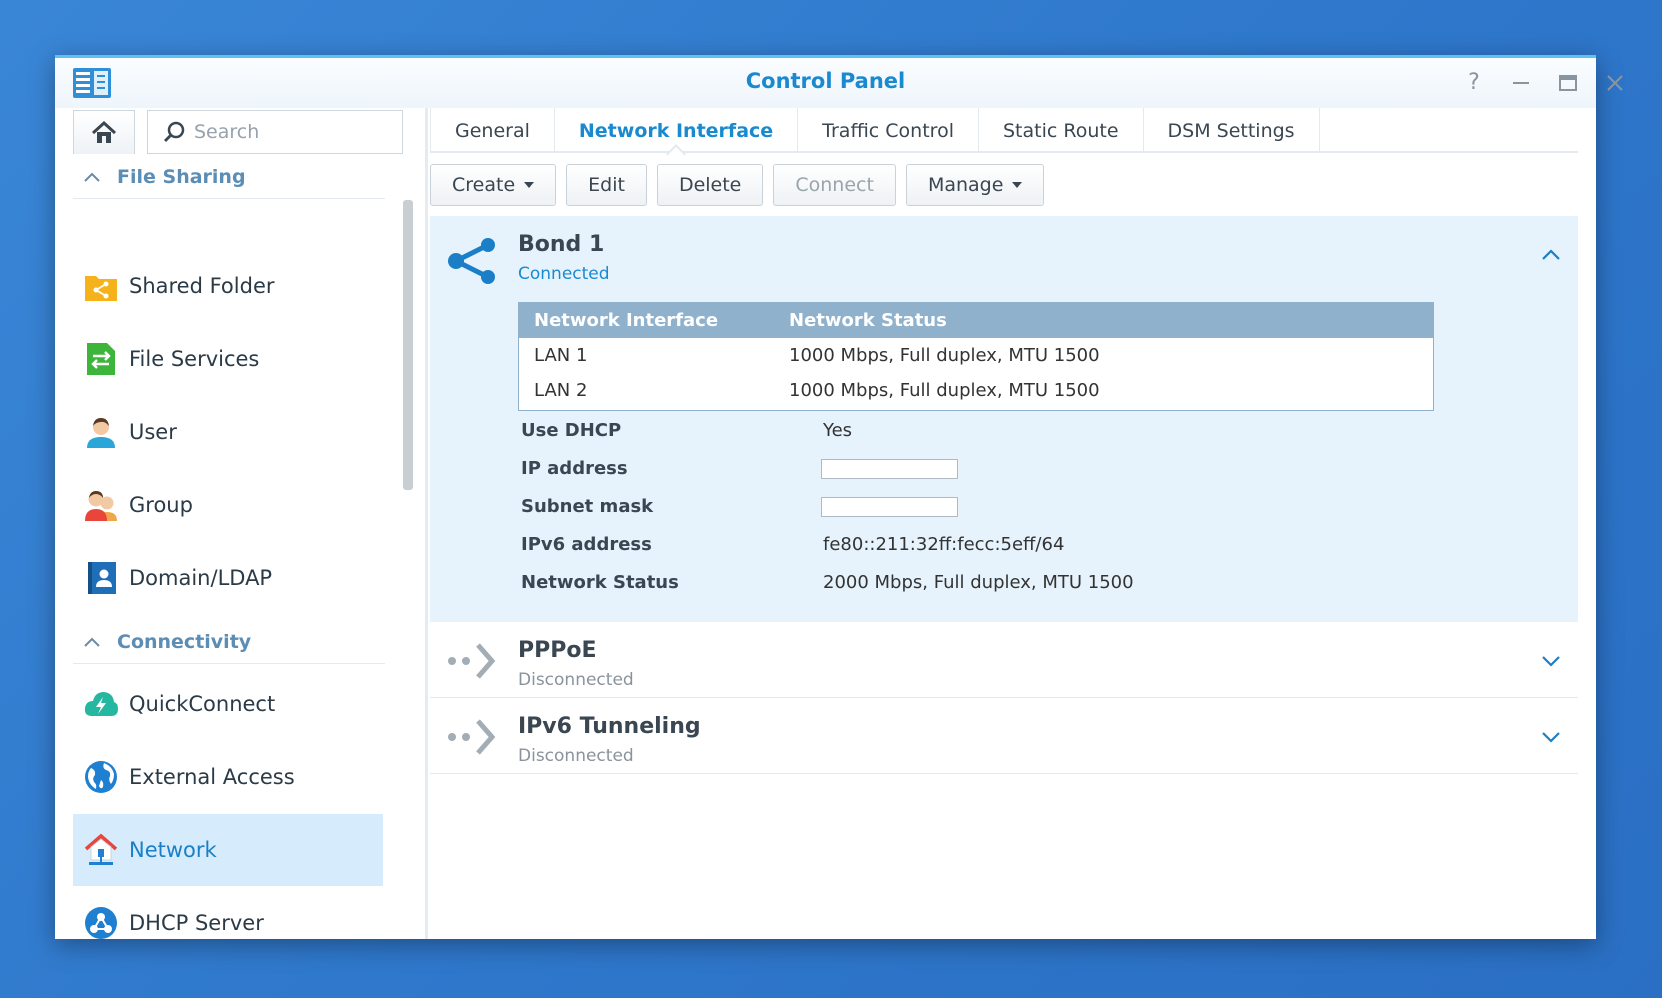  I want to click on sidebar-item-shared-folder: Shared Folder, so click(228, 286).